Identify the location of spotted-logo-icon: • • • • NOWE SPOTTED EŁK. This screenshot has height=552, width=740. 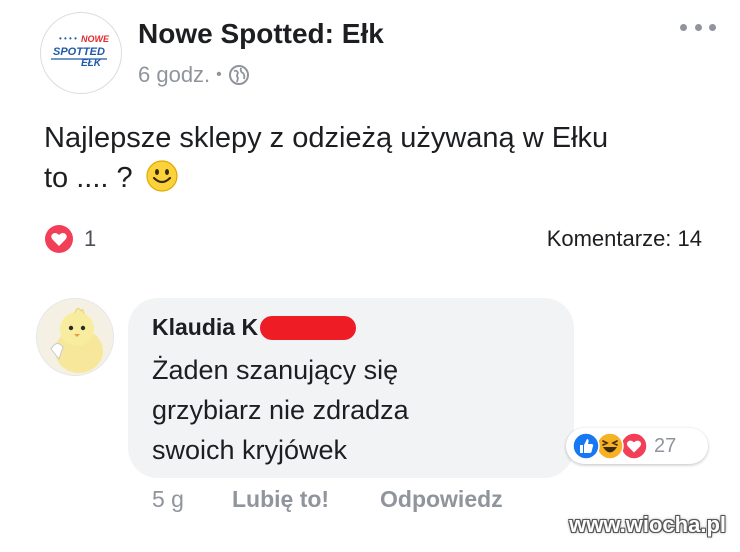
(80, 51).